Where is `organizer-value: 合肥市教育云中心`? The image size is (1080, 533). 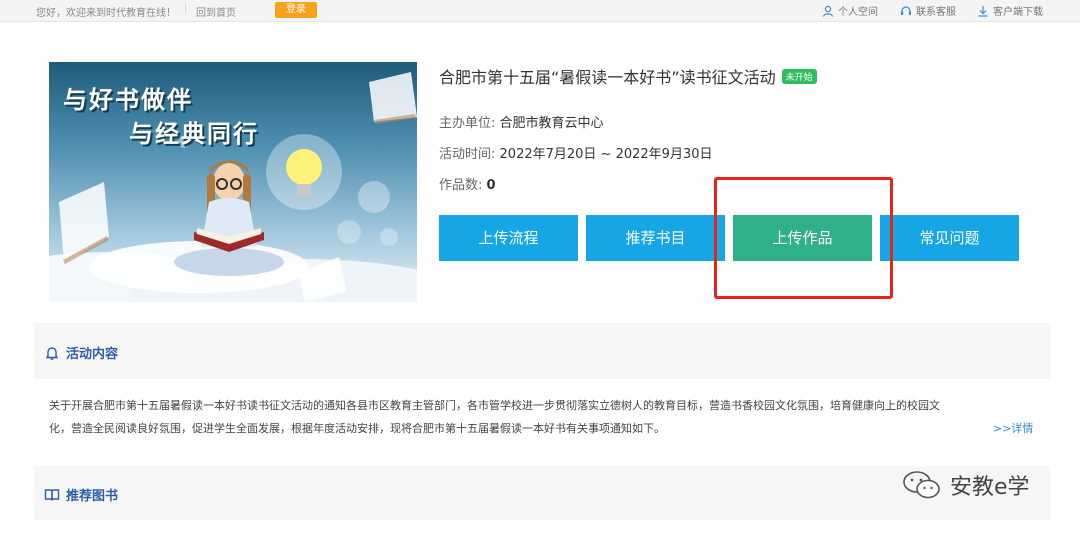
organizer-value: 合肥市教育云中心 is located at coordinates (551, 123).